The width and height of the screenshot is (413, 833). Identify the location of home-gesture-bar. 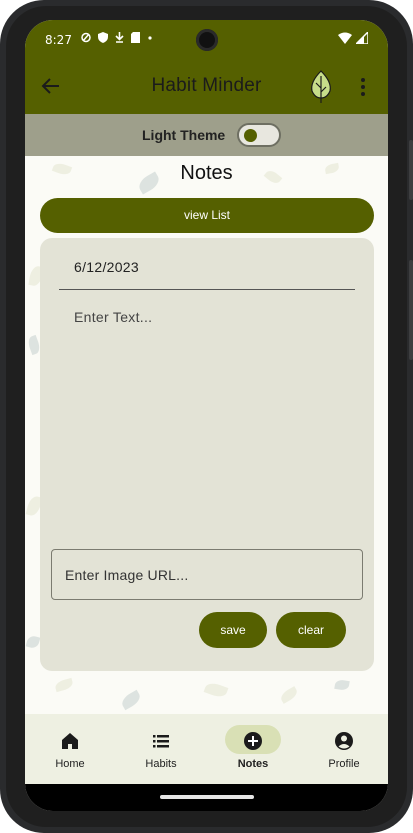
(207, 797).